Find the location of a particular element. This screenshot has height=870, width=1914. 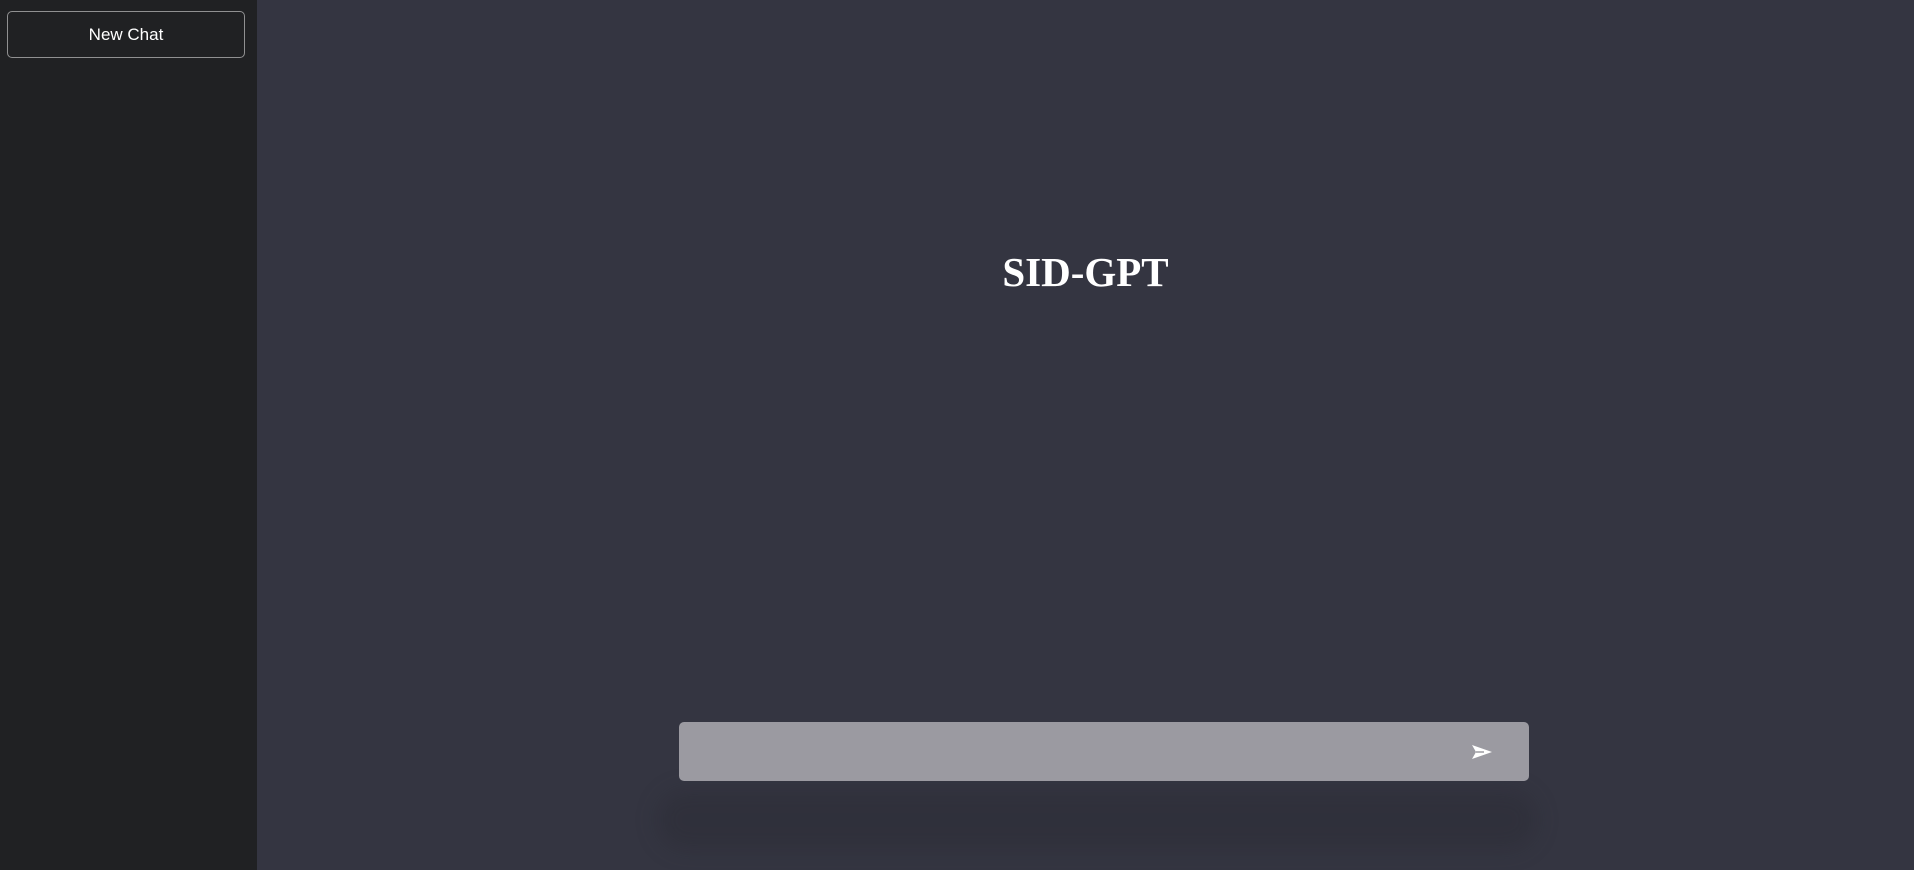

send-button is located at coordinates (1482, 752).